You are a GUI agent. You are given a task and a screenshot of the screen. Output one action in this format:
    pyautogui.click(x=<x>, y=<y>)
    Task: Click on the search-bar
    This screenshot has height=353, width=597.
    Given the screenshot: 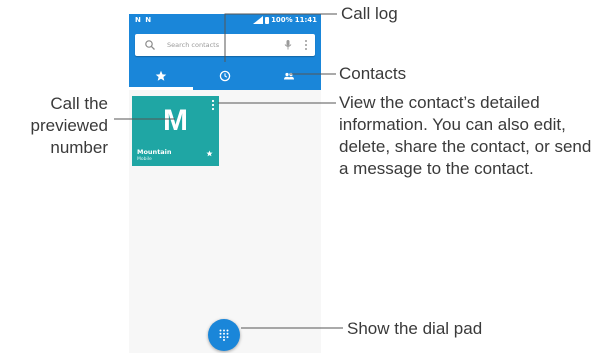 What is the action you would take?
    pyautogui.click(x=225, y=45)
    